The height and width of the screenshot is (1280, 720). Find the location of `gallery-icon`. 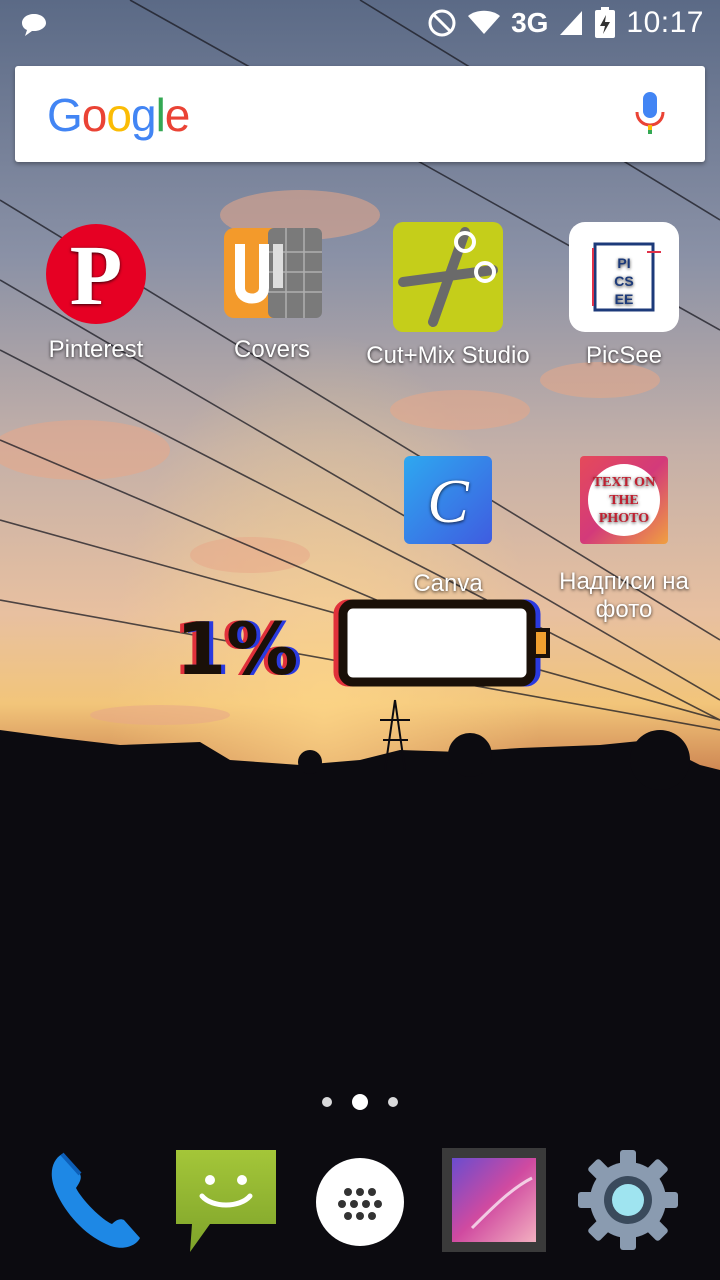

gallery-icon is located at coordinates (494, 1200).